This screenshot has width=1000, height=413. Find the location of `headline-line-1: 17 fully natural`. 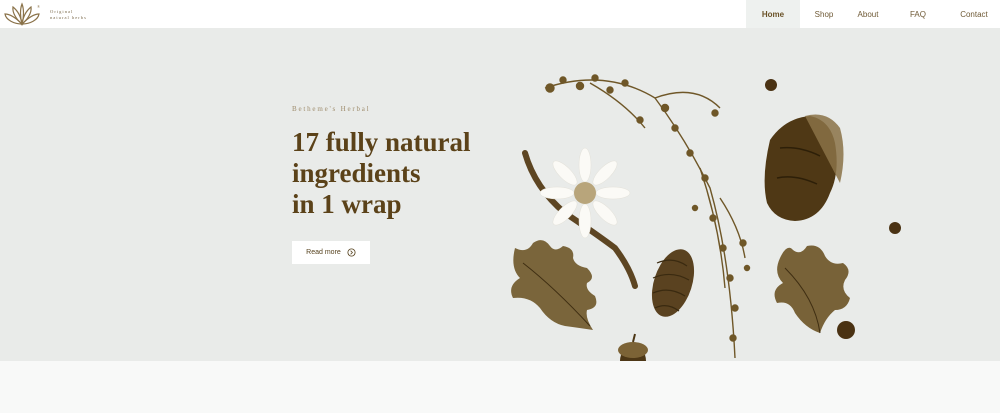

headline-line-1: 17 fully natural is located at coordinates (381, 142).